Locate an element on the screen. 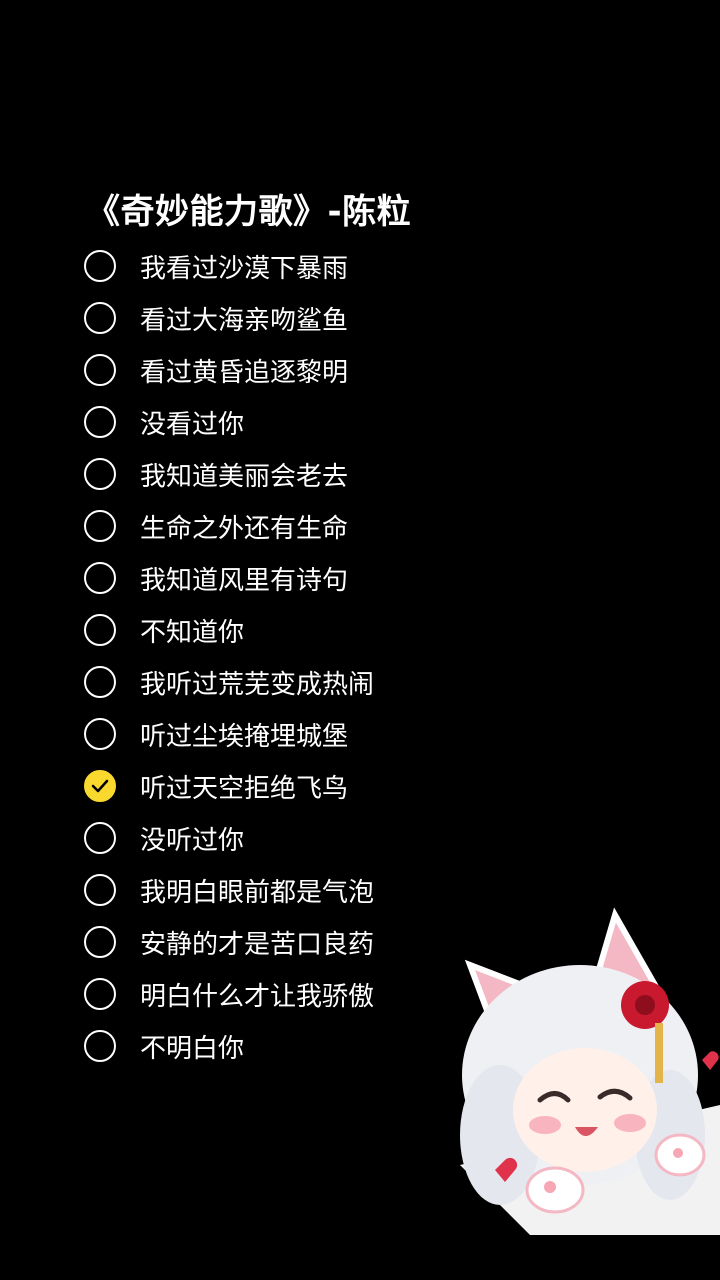  list-item-label: 没听过你 is located at coordinates (192, 840).